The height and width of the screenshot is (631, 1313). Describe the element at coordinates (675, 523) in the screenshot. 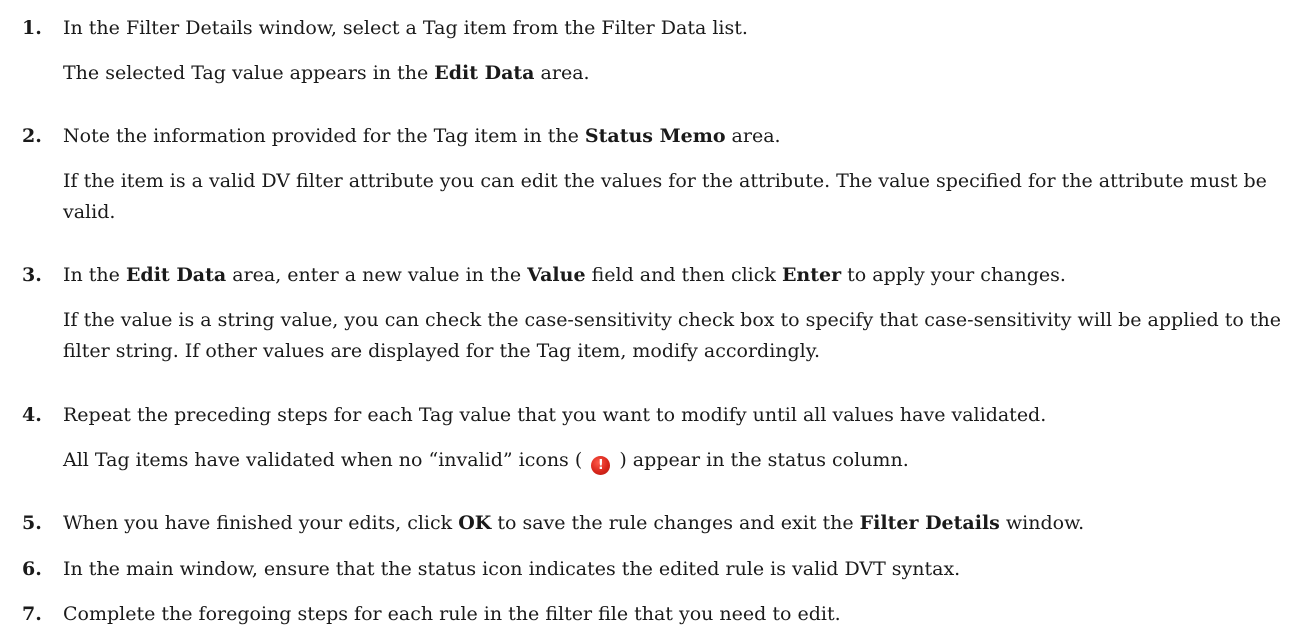

I see `text-run: to save the rule changes and exit the` at that location.